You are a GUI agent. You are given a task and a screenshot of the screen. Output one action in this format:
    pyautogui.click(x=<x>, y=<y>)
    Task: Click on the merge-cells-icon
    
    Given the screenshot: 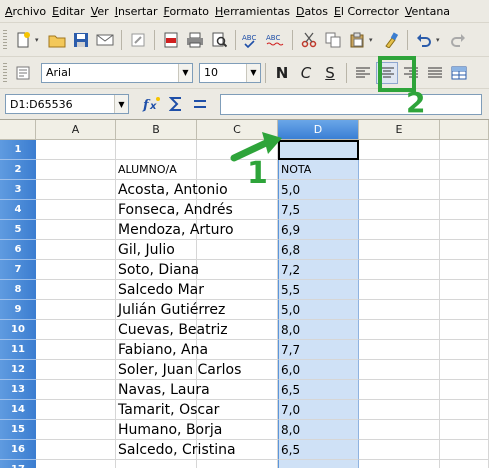 What is the action you would take?
    pyautogui.click(x=459, y=73)
    